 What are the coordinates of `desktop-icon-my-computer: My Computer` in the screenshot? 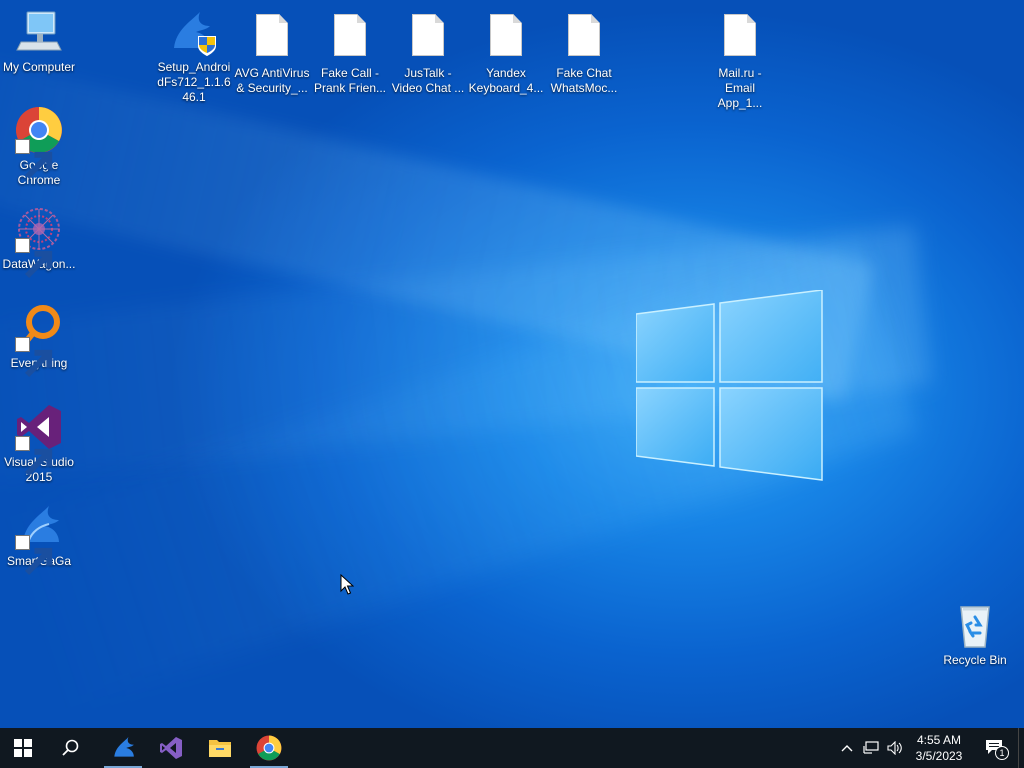 It's located at (39, 41).